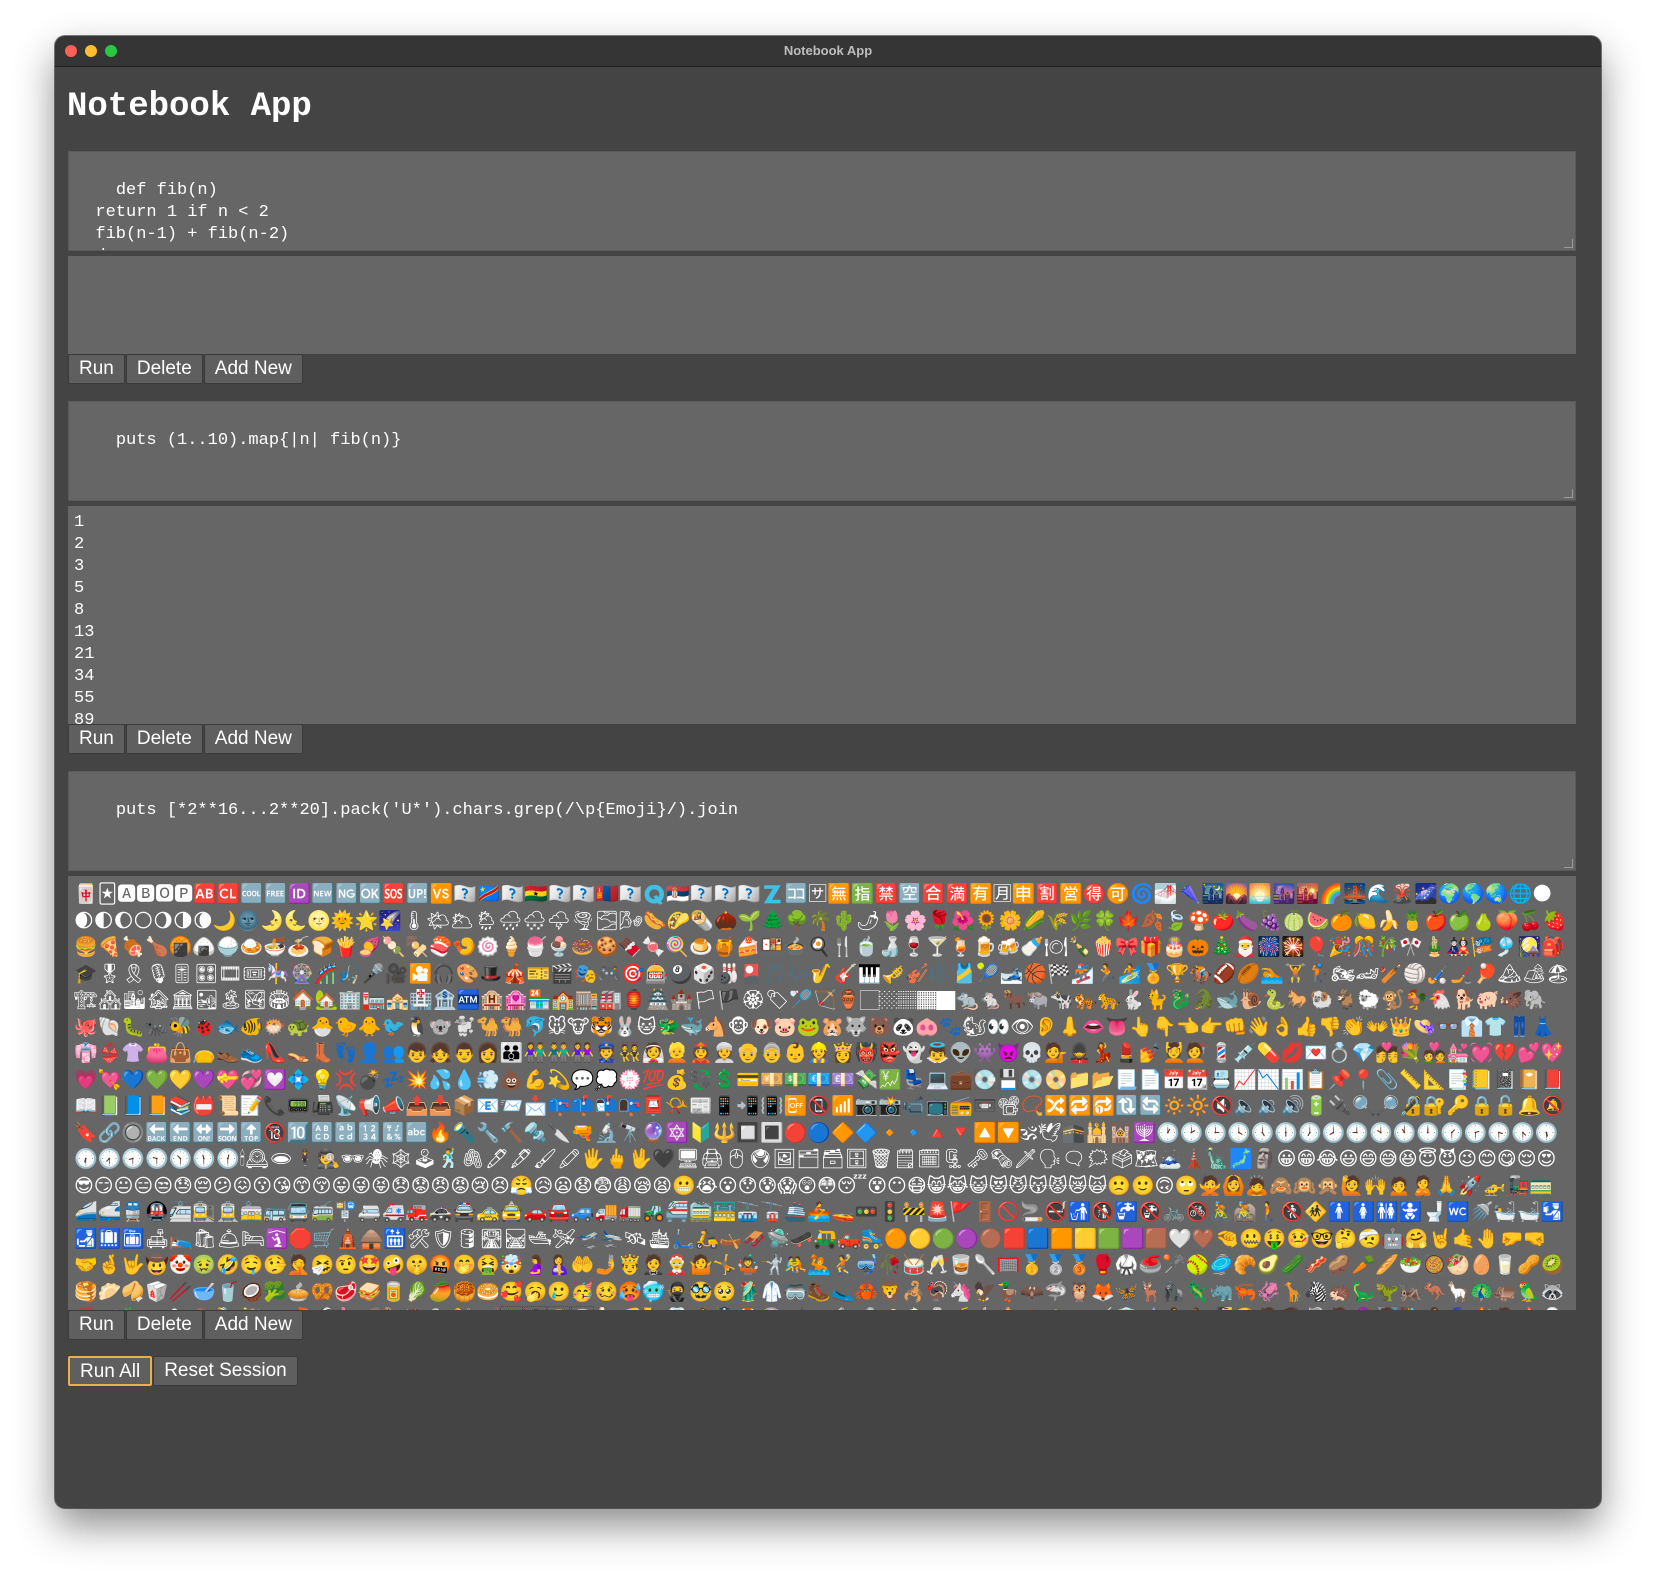 This screenshot has height=1582, width=1657. I want to click on cell-3-toolbar: Run Delete Add New, so click(186, 1325).